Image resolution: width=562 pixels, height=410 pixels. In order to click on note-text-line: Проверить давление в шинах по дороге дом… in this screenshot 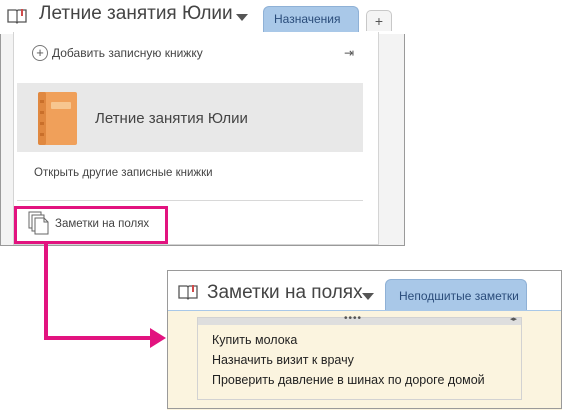, I will do `click(348, 380)`.